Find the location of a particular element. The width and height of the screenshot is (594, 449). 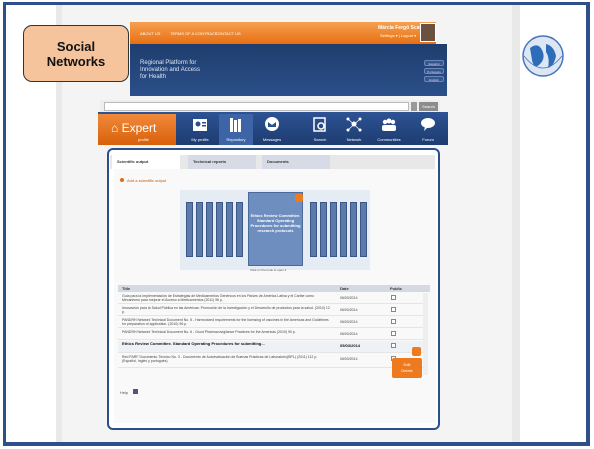

column-date: Date is located at coordinates (344, 288).